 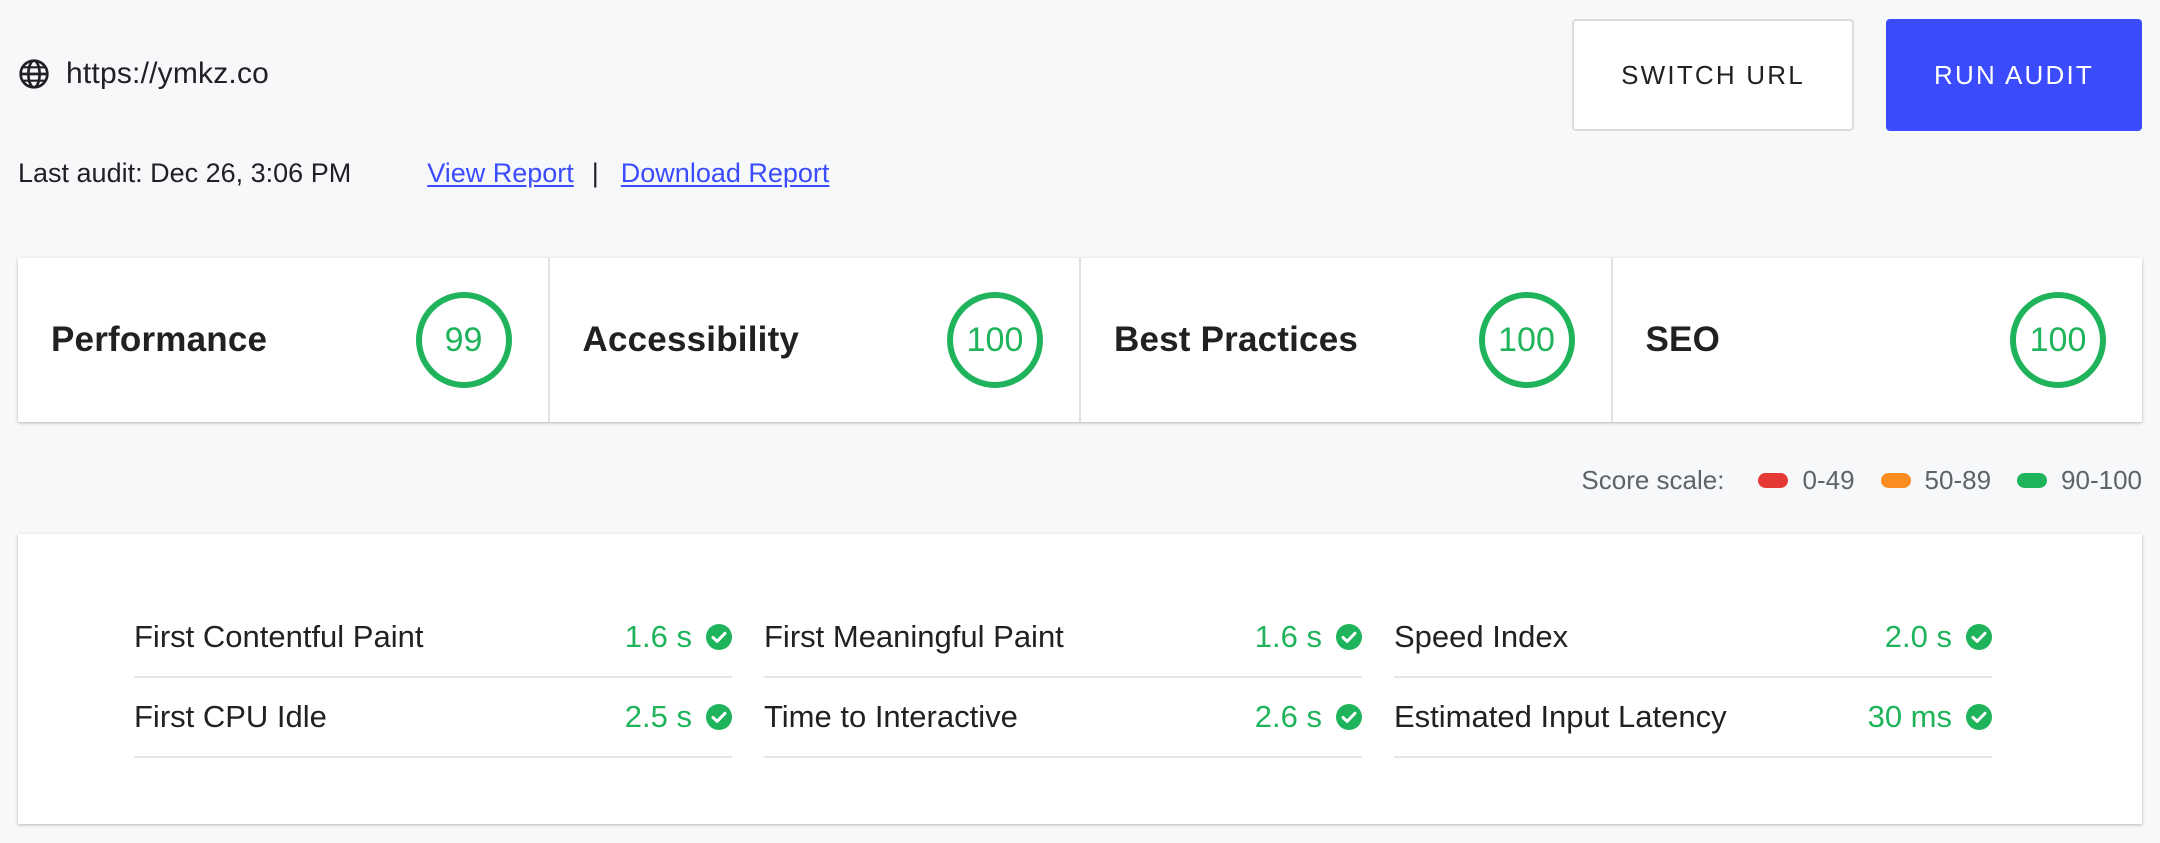 What do you see at coordinates (914, 636) in the screenshot?
I see `metric-name: First Meaningful Paint` at bounding box center [914, 636].